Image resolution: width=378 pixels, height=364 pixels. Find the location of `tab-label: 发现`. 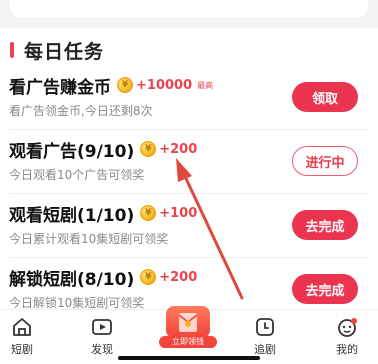

tab-label: 发现 is located at coordinates (102, 349).